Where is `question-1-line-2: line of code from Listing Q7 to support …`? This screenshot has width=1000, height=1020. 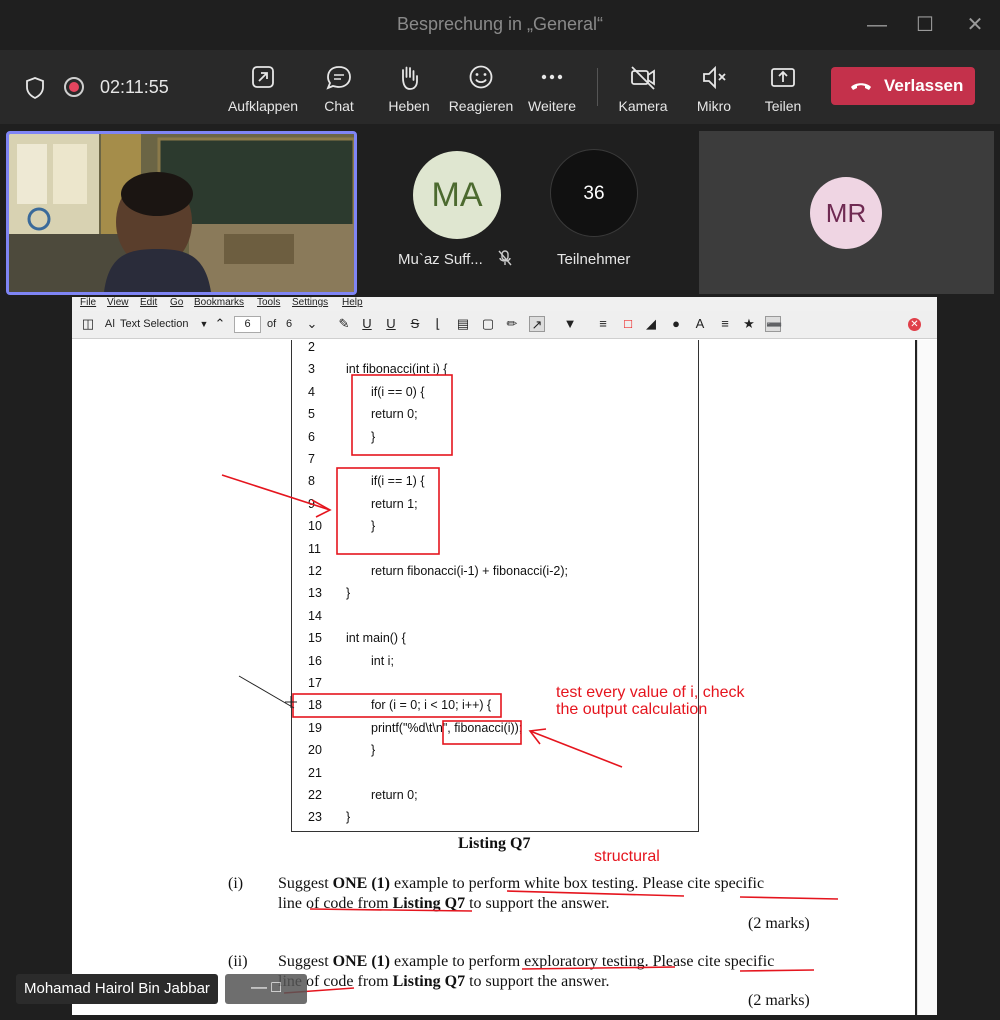
question-1-line-2: line of code from Listing Q7 to support … is located at coordinates (444, 903).